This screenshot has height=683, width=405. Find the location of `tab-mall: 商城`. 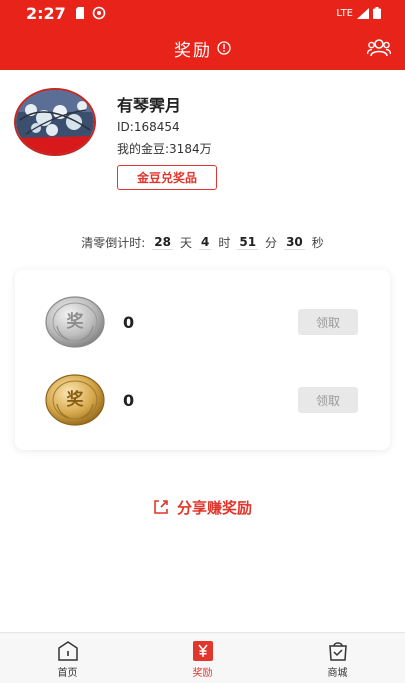

tab-mall: 商城 is located at coordinates (337, 658).